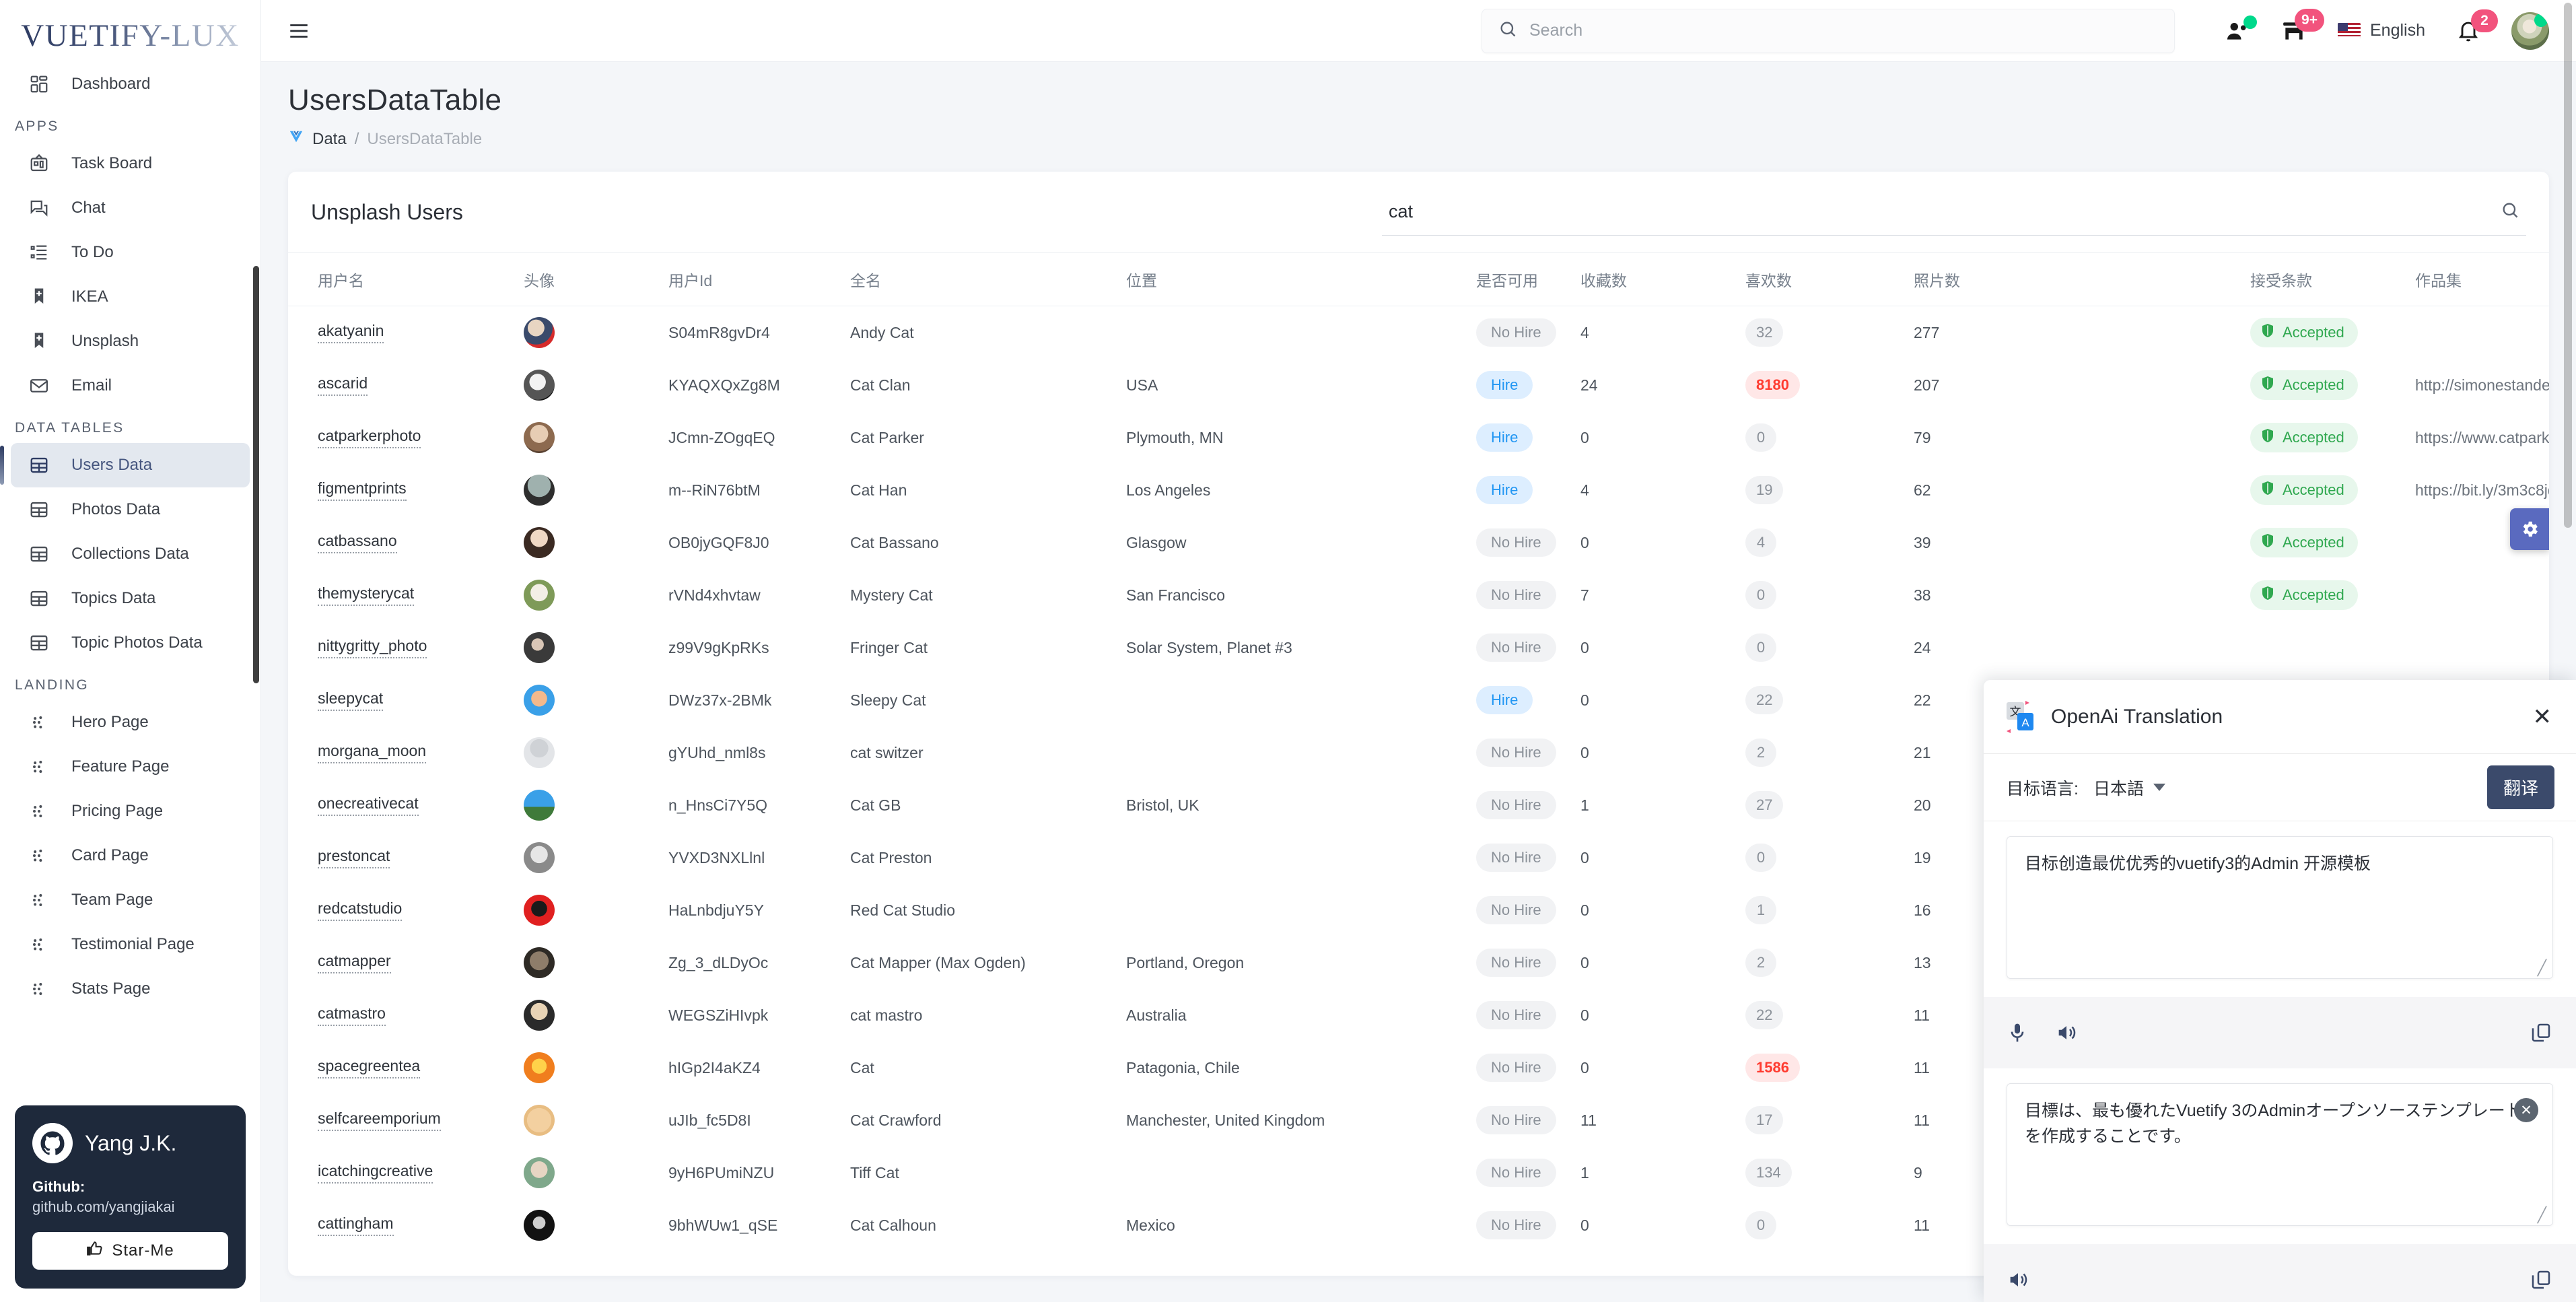 The image size is (2576, 1302). Describe the element at coordinates (2542, 717) in the screenshot. I see `close-icon: ✕` at that location.